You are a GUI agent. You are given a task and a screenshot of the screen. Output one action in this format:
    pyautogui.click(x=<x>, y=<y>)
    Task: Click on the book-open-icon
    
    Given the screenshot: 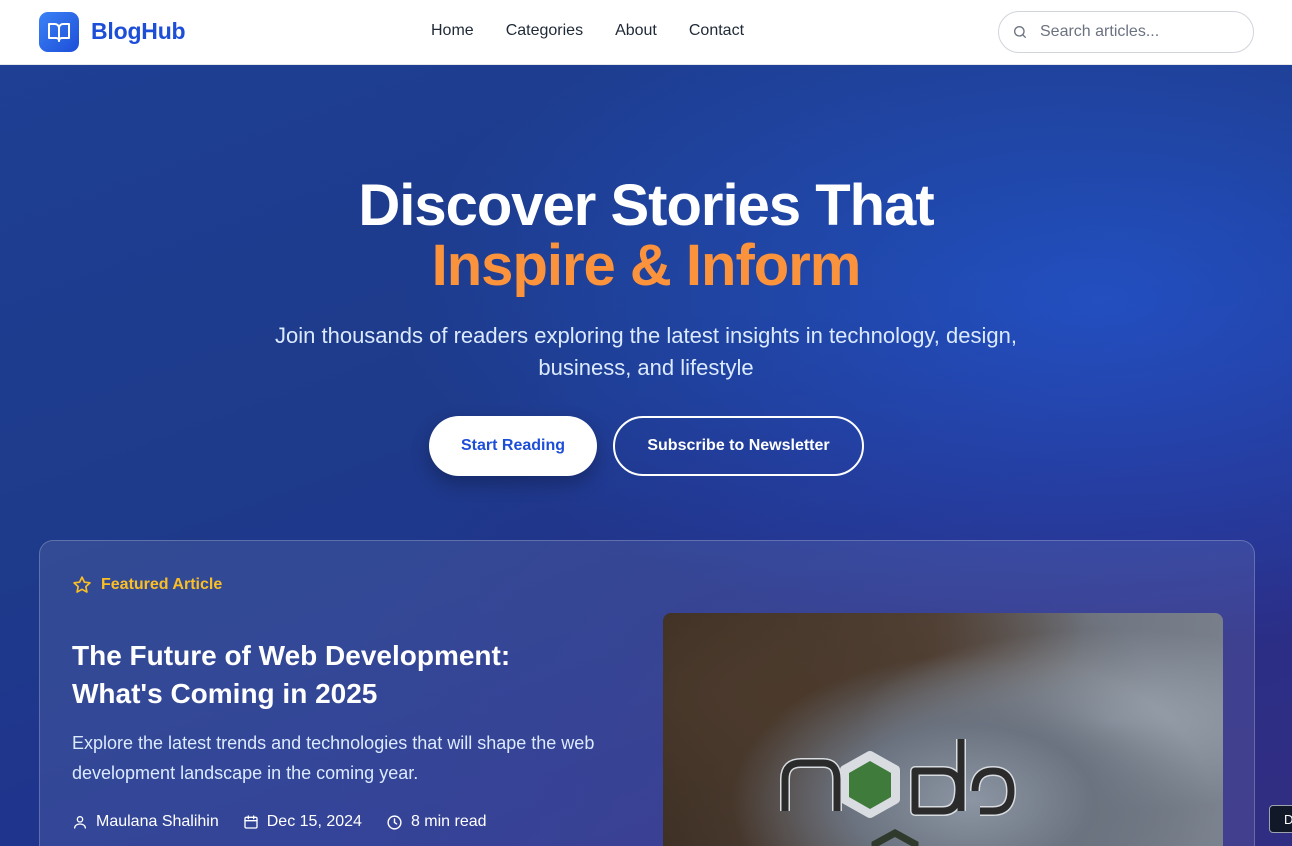 What is the action you would take?
    pyautogui.click(x=59, y=32)
    